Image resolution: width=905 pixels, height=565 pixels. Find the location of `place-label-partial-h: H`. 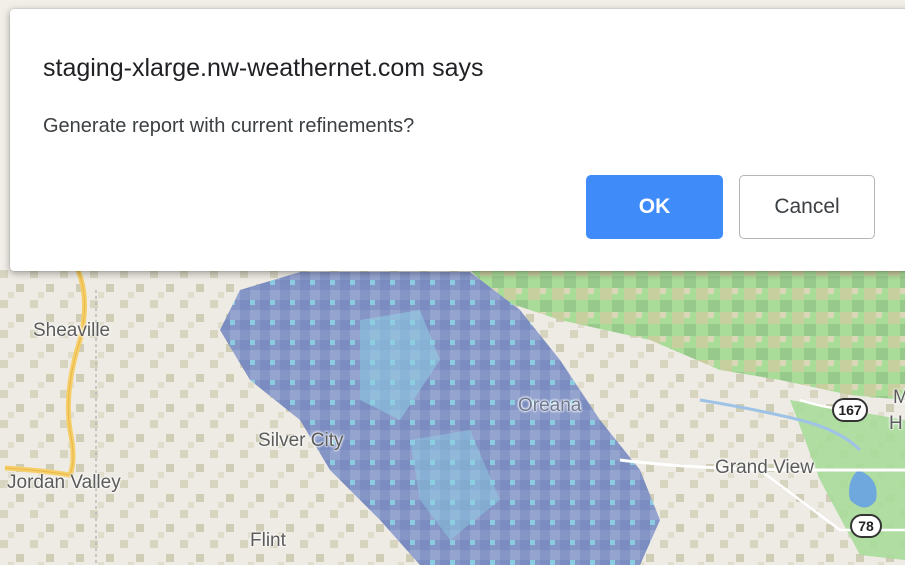

place-label-partial-h: H is located at coordinates (896, 423).